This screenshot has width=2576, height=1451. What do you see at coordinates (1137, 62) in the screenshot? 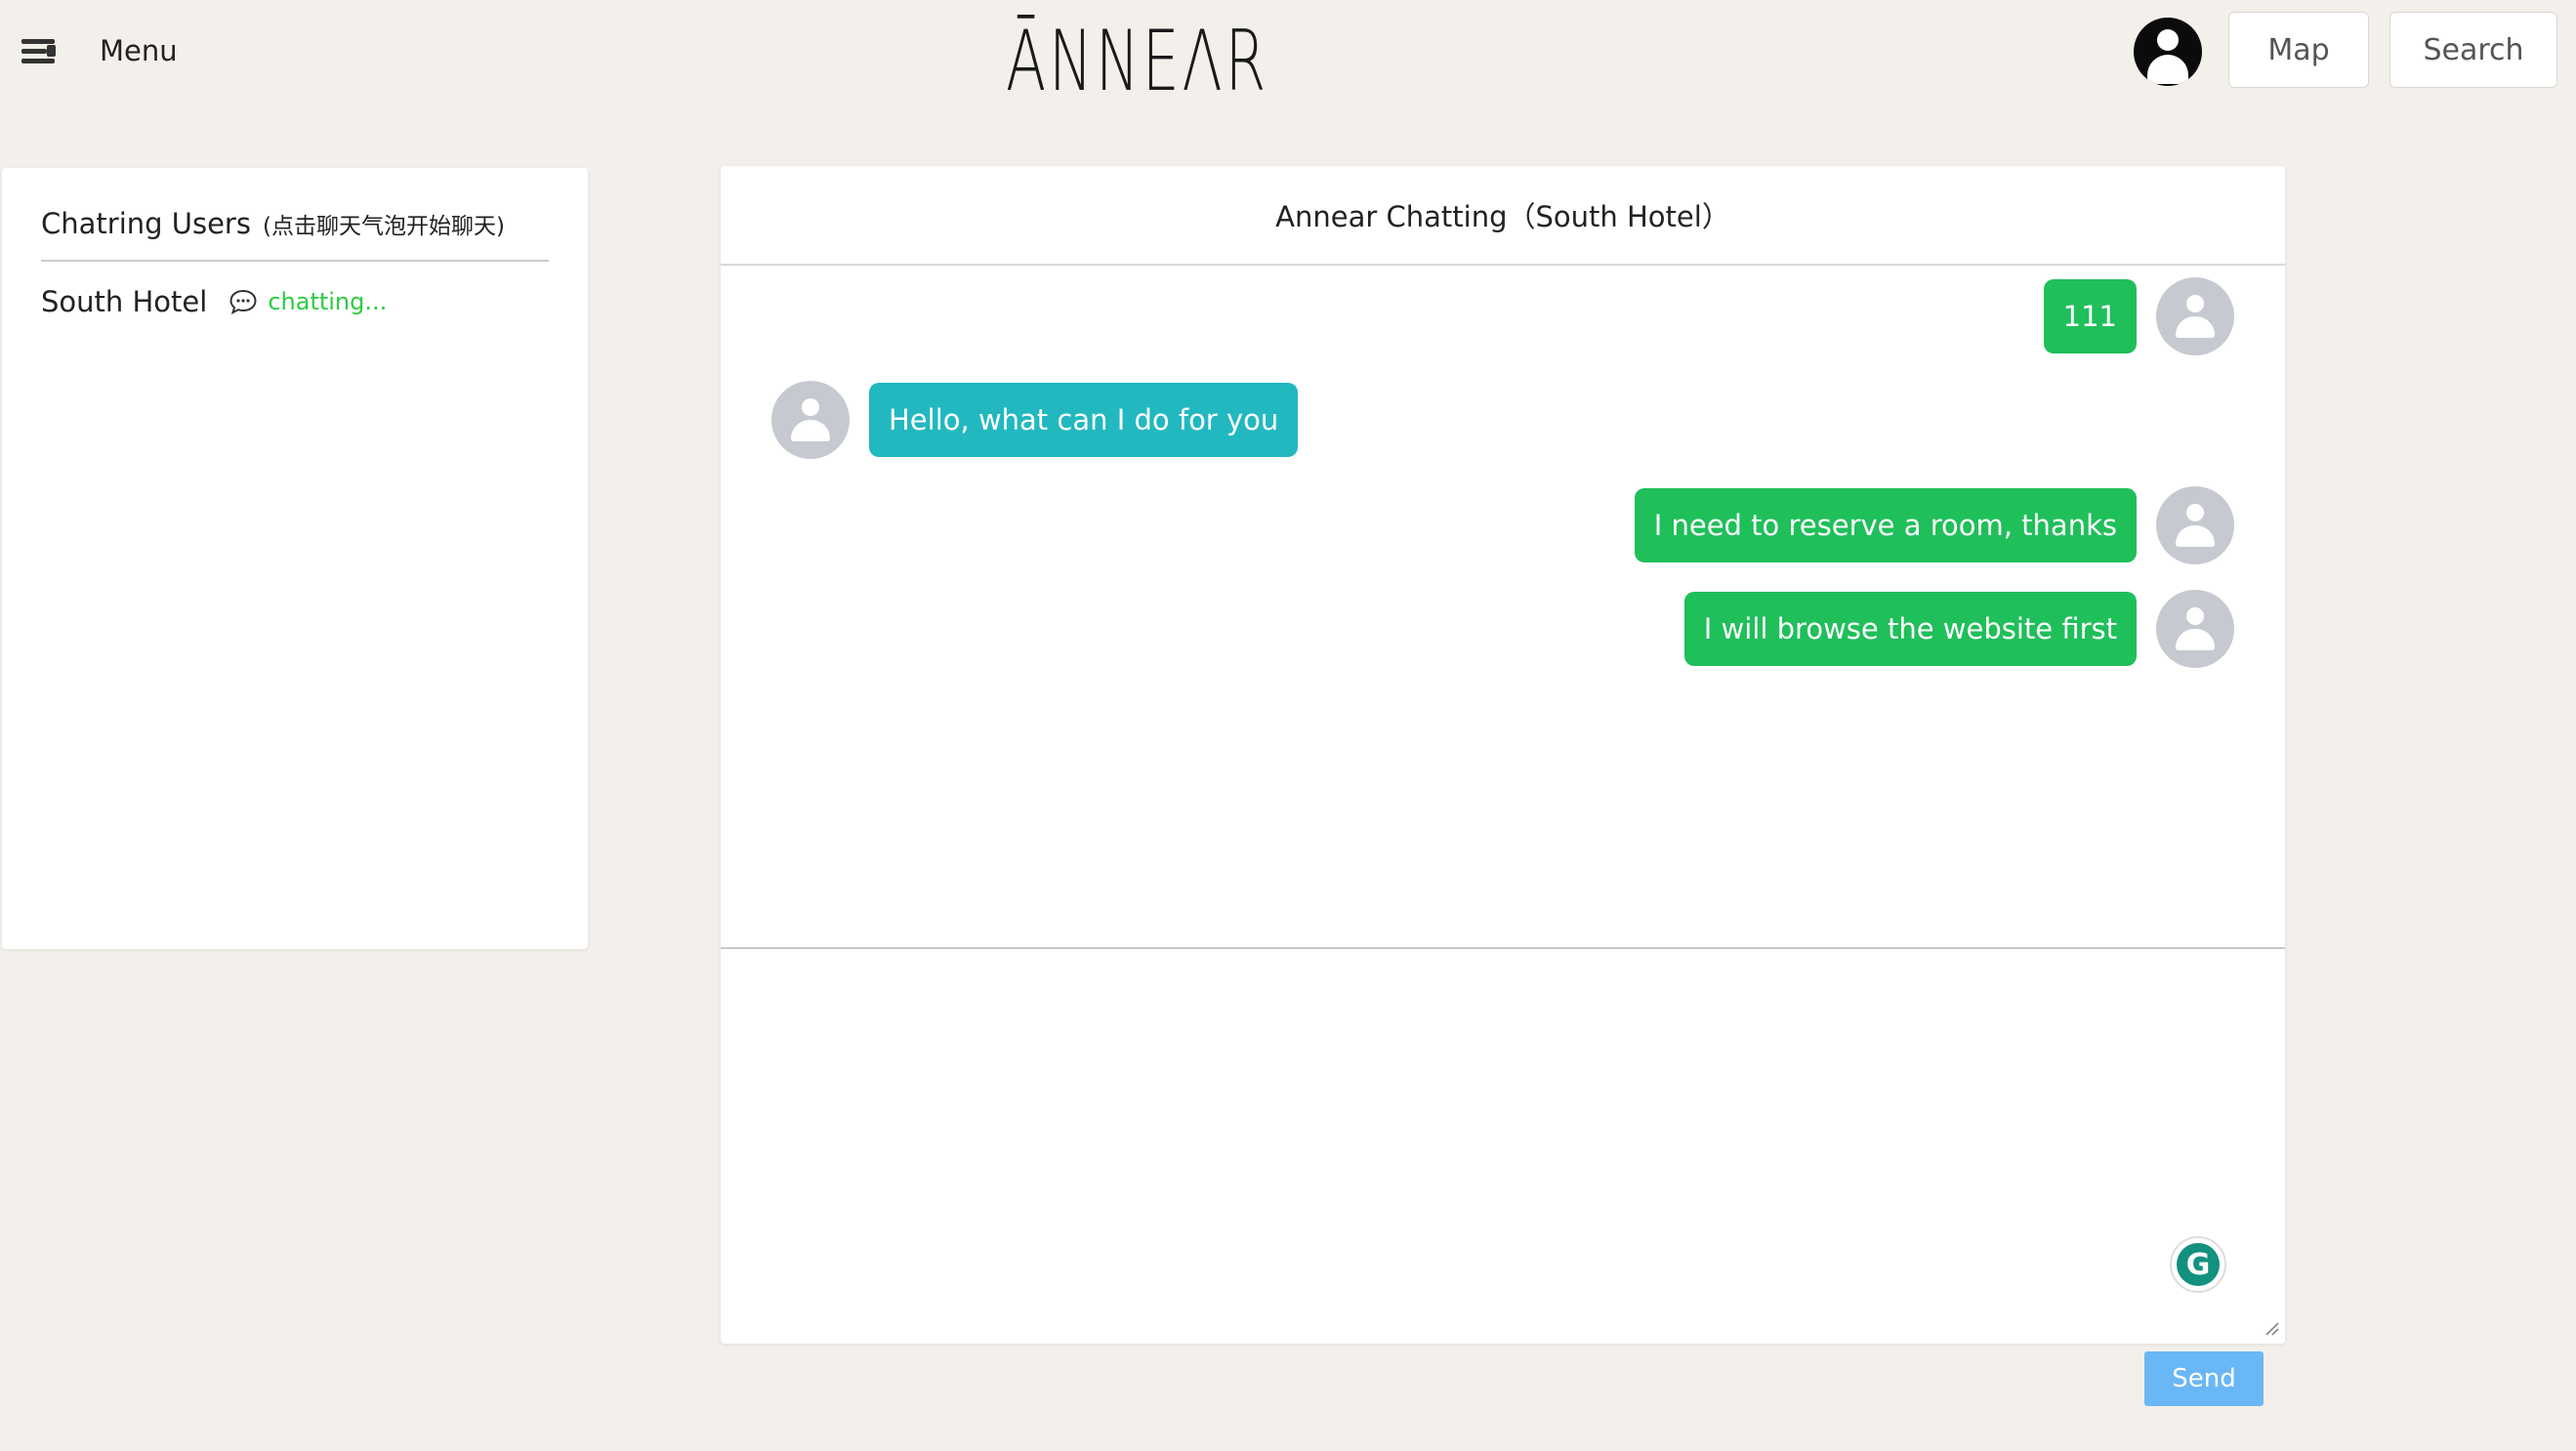
I see `site-logo: ĀNNEΛR` at bounding box center [1137, 62].